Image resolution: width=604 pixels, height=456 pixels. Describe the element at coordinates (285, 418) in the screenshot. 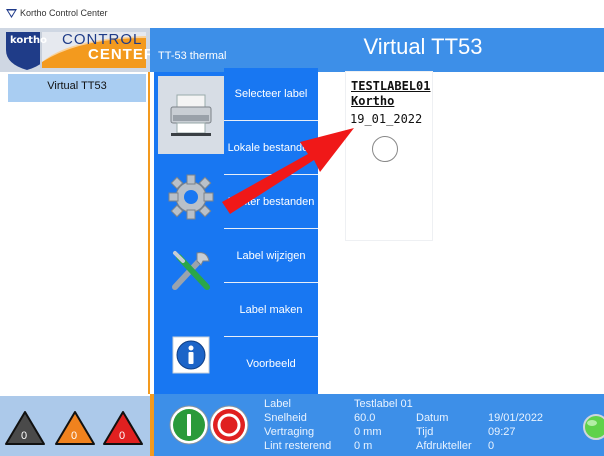

I see `status-speed-key: Snelheid` at that location.